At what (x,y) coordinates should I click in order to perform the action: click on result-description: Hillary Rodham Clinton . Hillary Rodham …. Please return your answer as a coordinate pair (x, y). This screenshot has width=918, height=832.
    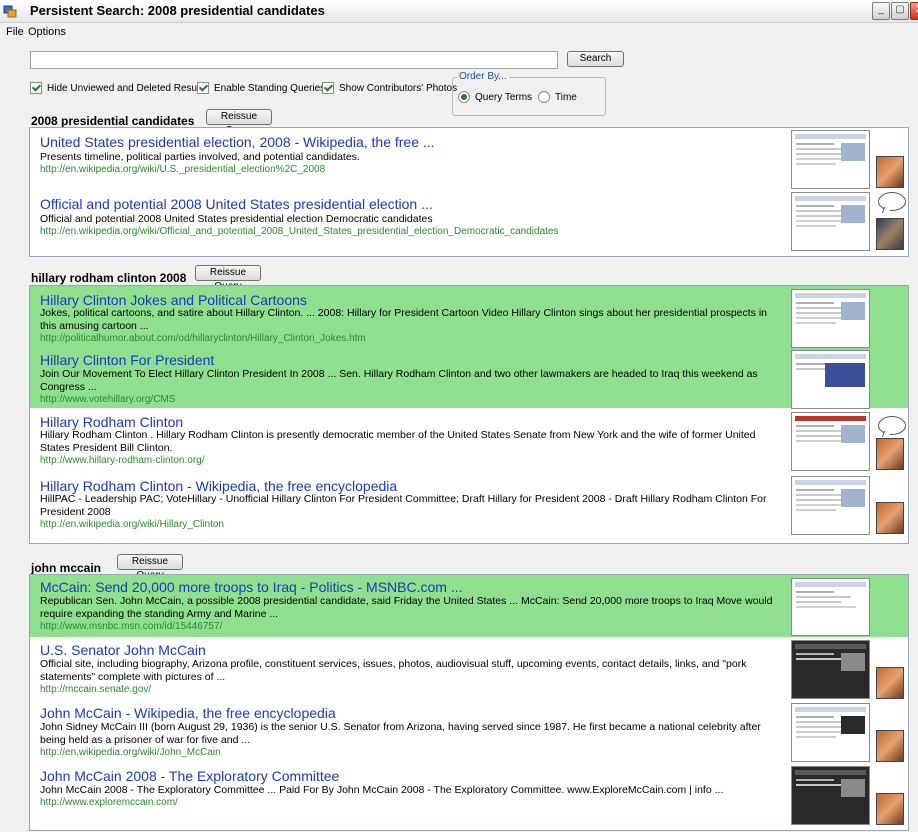
    Looking at the image, I should click on (398, 441).